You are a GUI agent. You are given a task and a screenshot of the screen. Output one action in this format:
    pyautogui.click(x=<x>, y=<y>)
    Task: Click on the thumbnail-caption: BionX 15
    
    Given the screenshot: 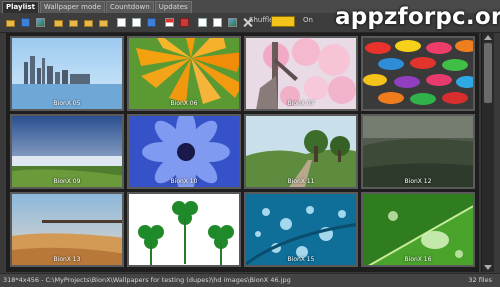 What is the action you would take?
    pyautogui.click(x=301, y=259)
    